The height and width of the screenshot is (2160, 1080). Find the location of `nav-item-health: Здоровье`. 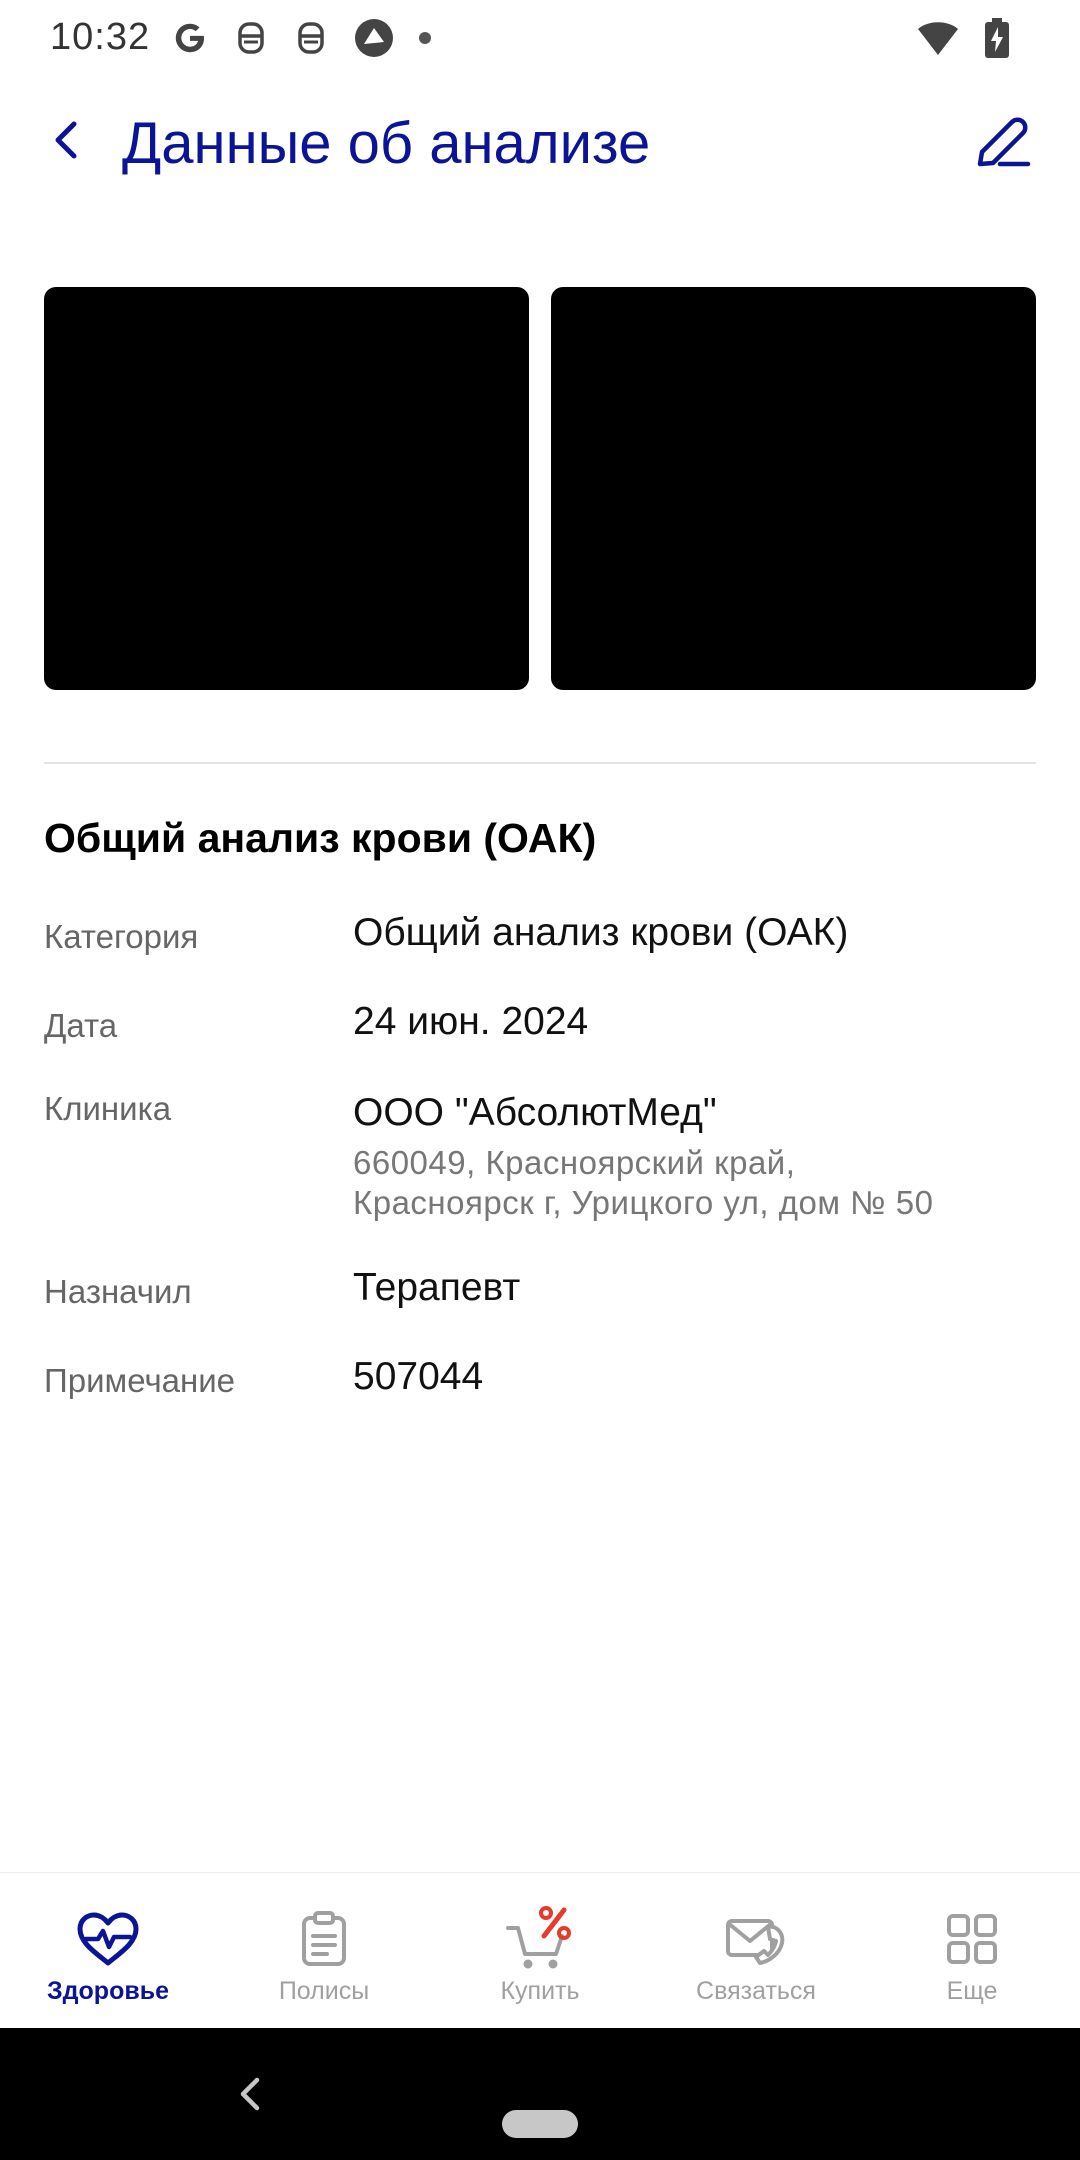

nav-item-health: Здоровье is located at coordinates (108, 1951).